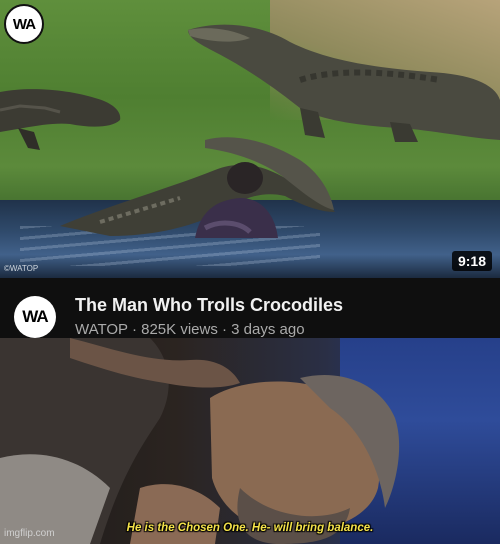 The width and height of the screenshot is (500, 544). What do you see at coordinates (21, 268) in the screenshot?
I see `thumbnail-watermark: ©WATOP` at bounding box center [21, 268].